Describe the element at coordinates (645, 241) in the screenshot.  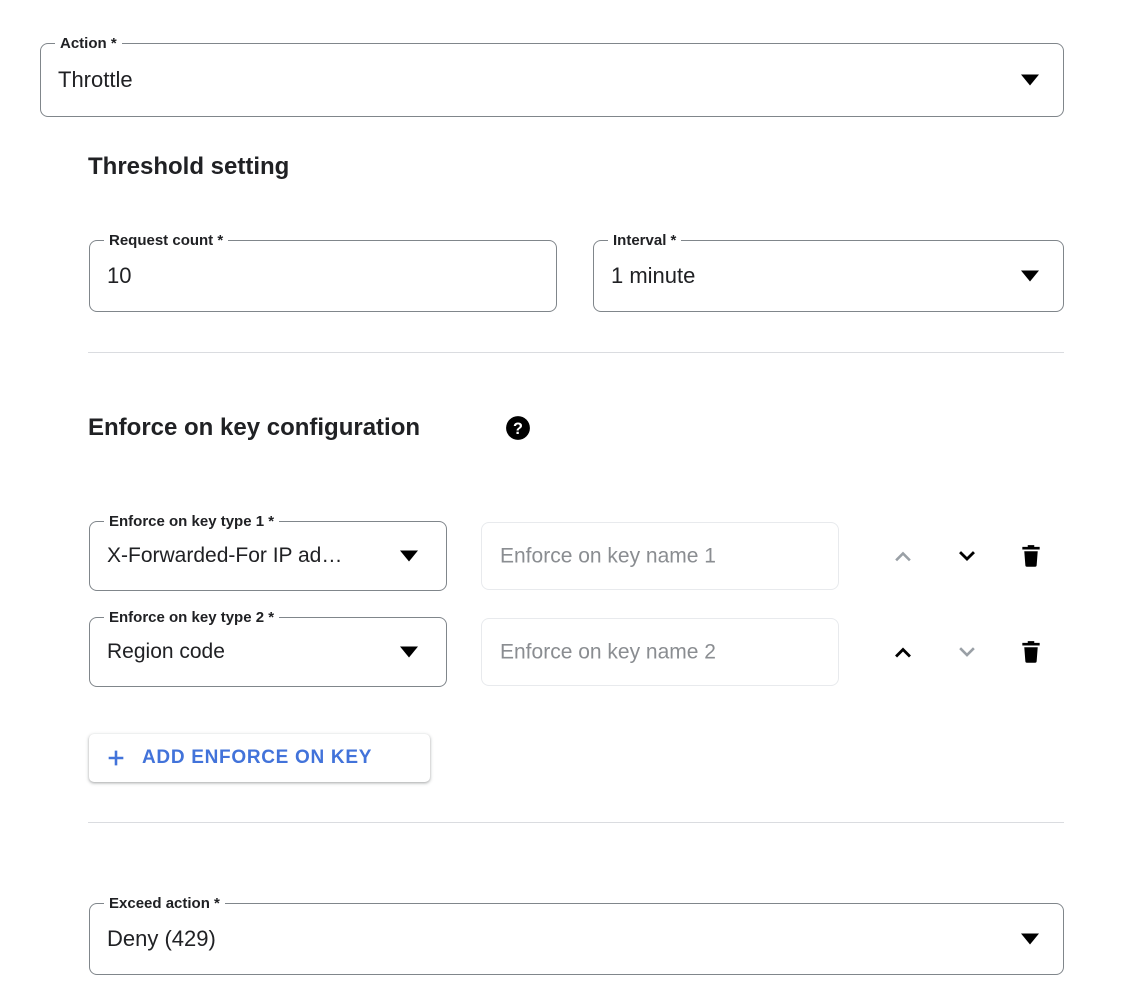
I see `interval-label: Interval *` at that location.